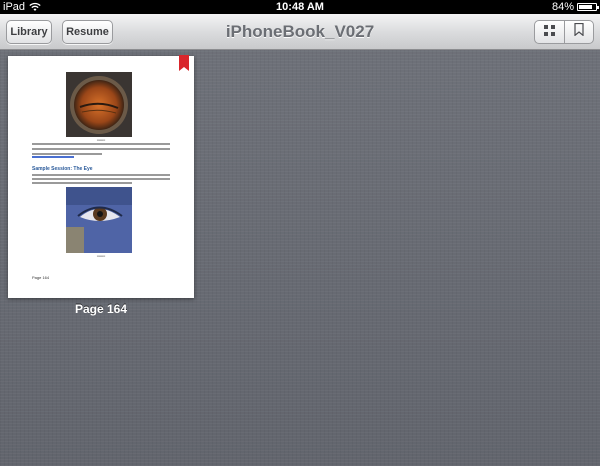 The width and height of the screenshot is (600, 466). I want to click on photo-gauge-image, so click(99, 104).